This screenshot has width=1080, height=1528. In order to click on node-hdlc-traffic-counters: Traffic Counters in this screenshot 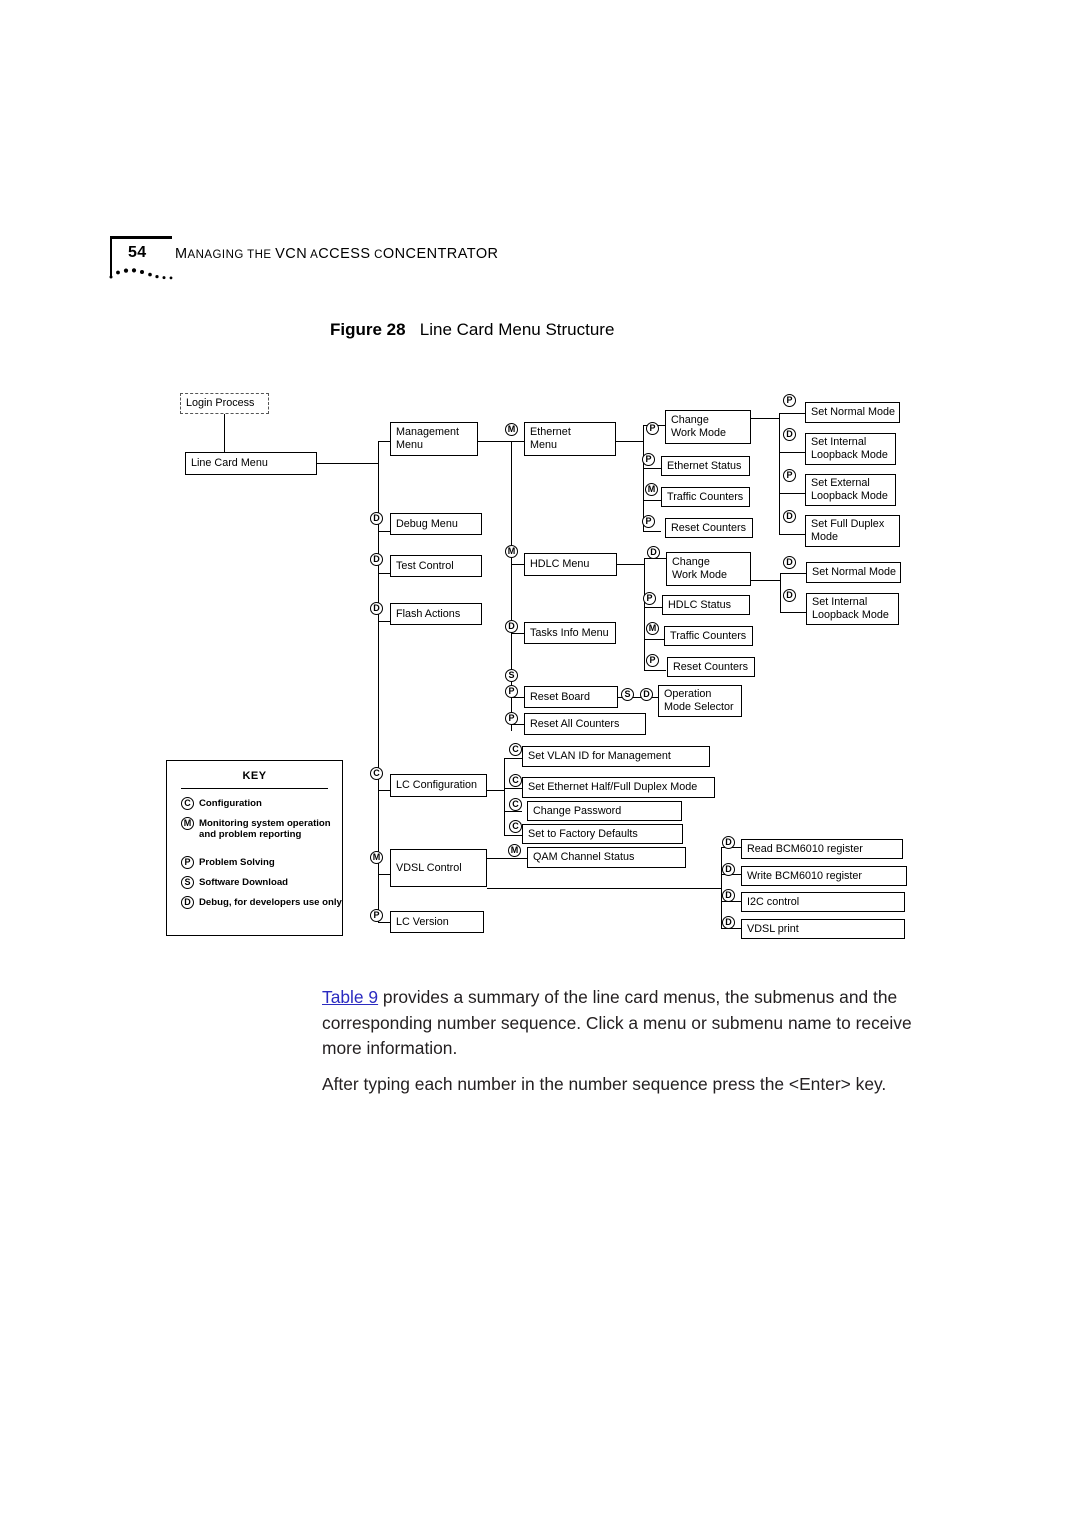, I will do `click(708, 636)`.